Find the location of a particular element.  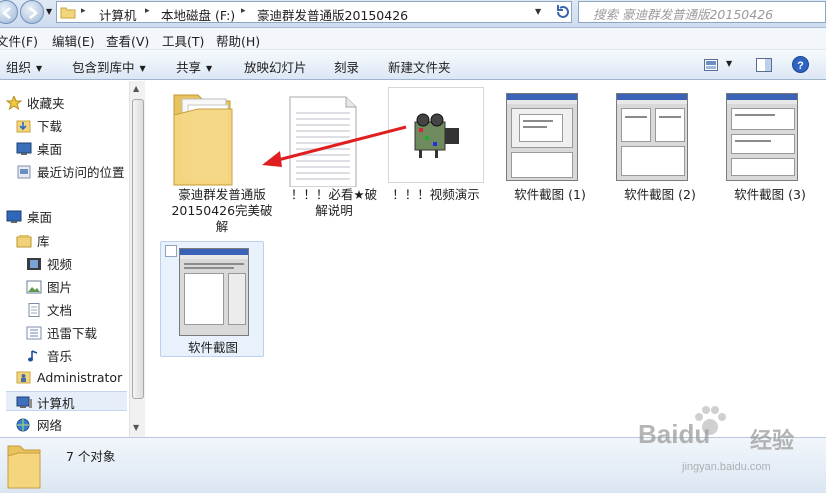

view-dropdown-icon: ▼ is located at coordinates (729, 63).